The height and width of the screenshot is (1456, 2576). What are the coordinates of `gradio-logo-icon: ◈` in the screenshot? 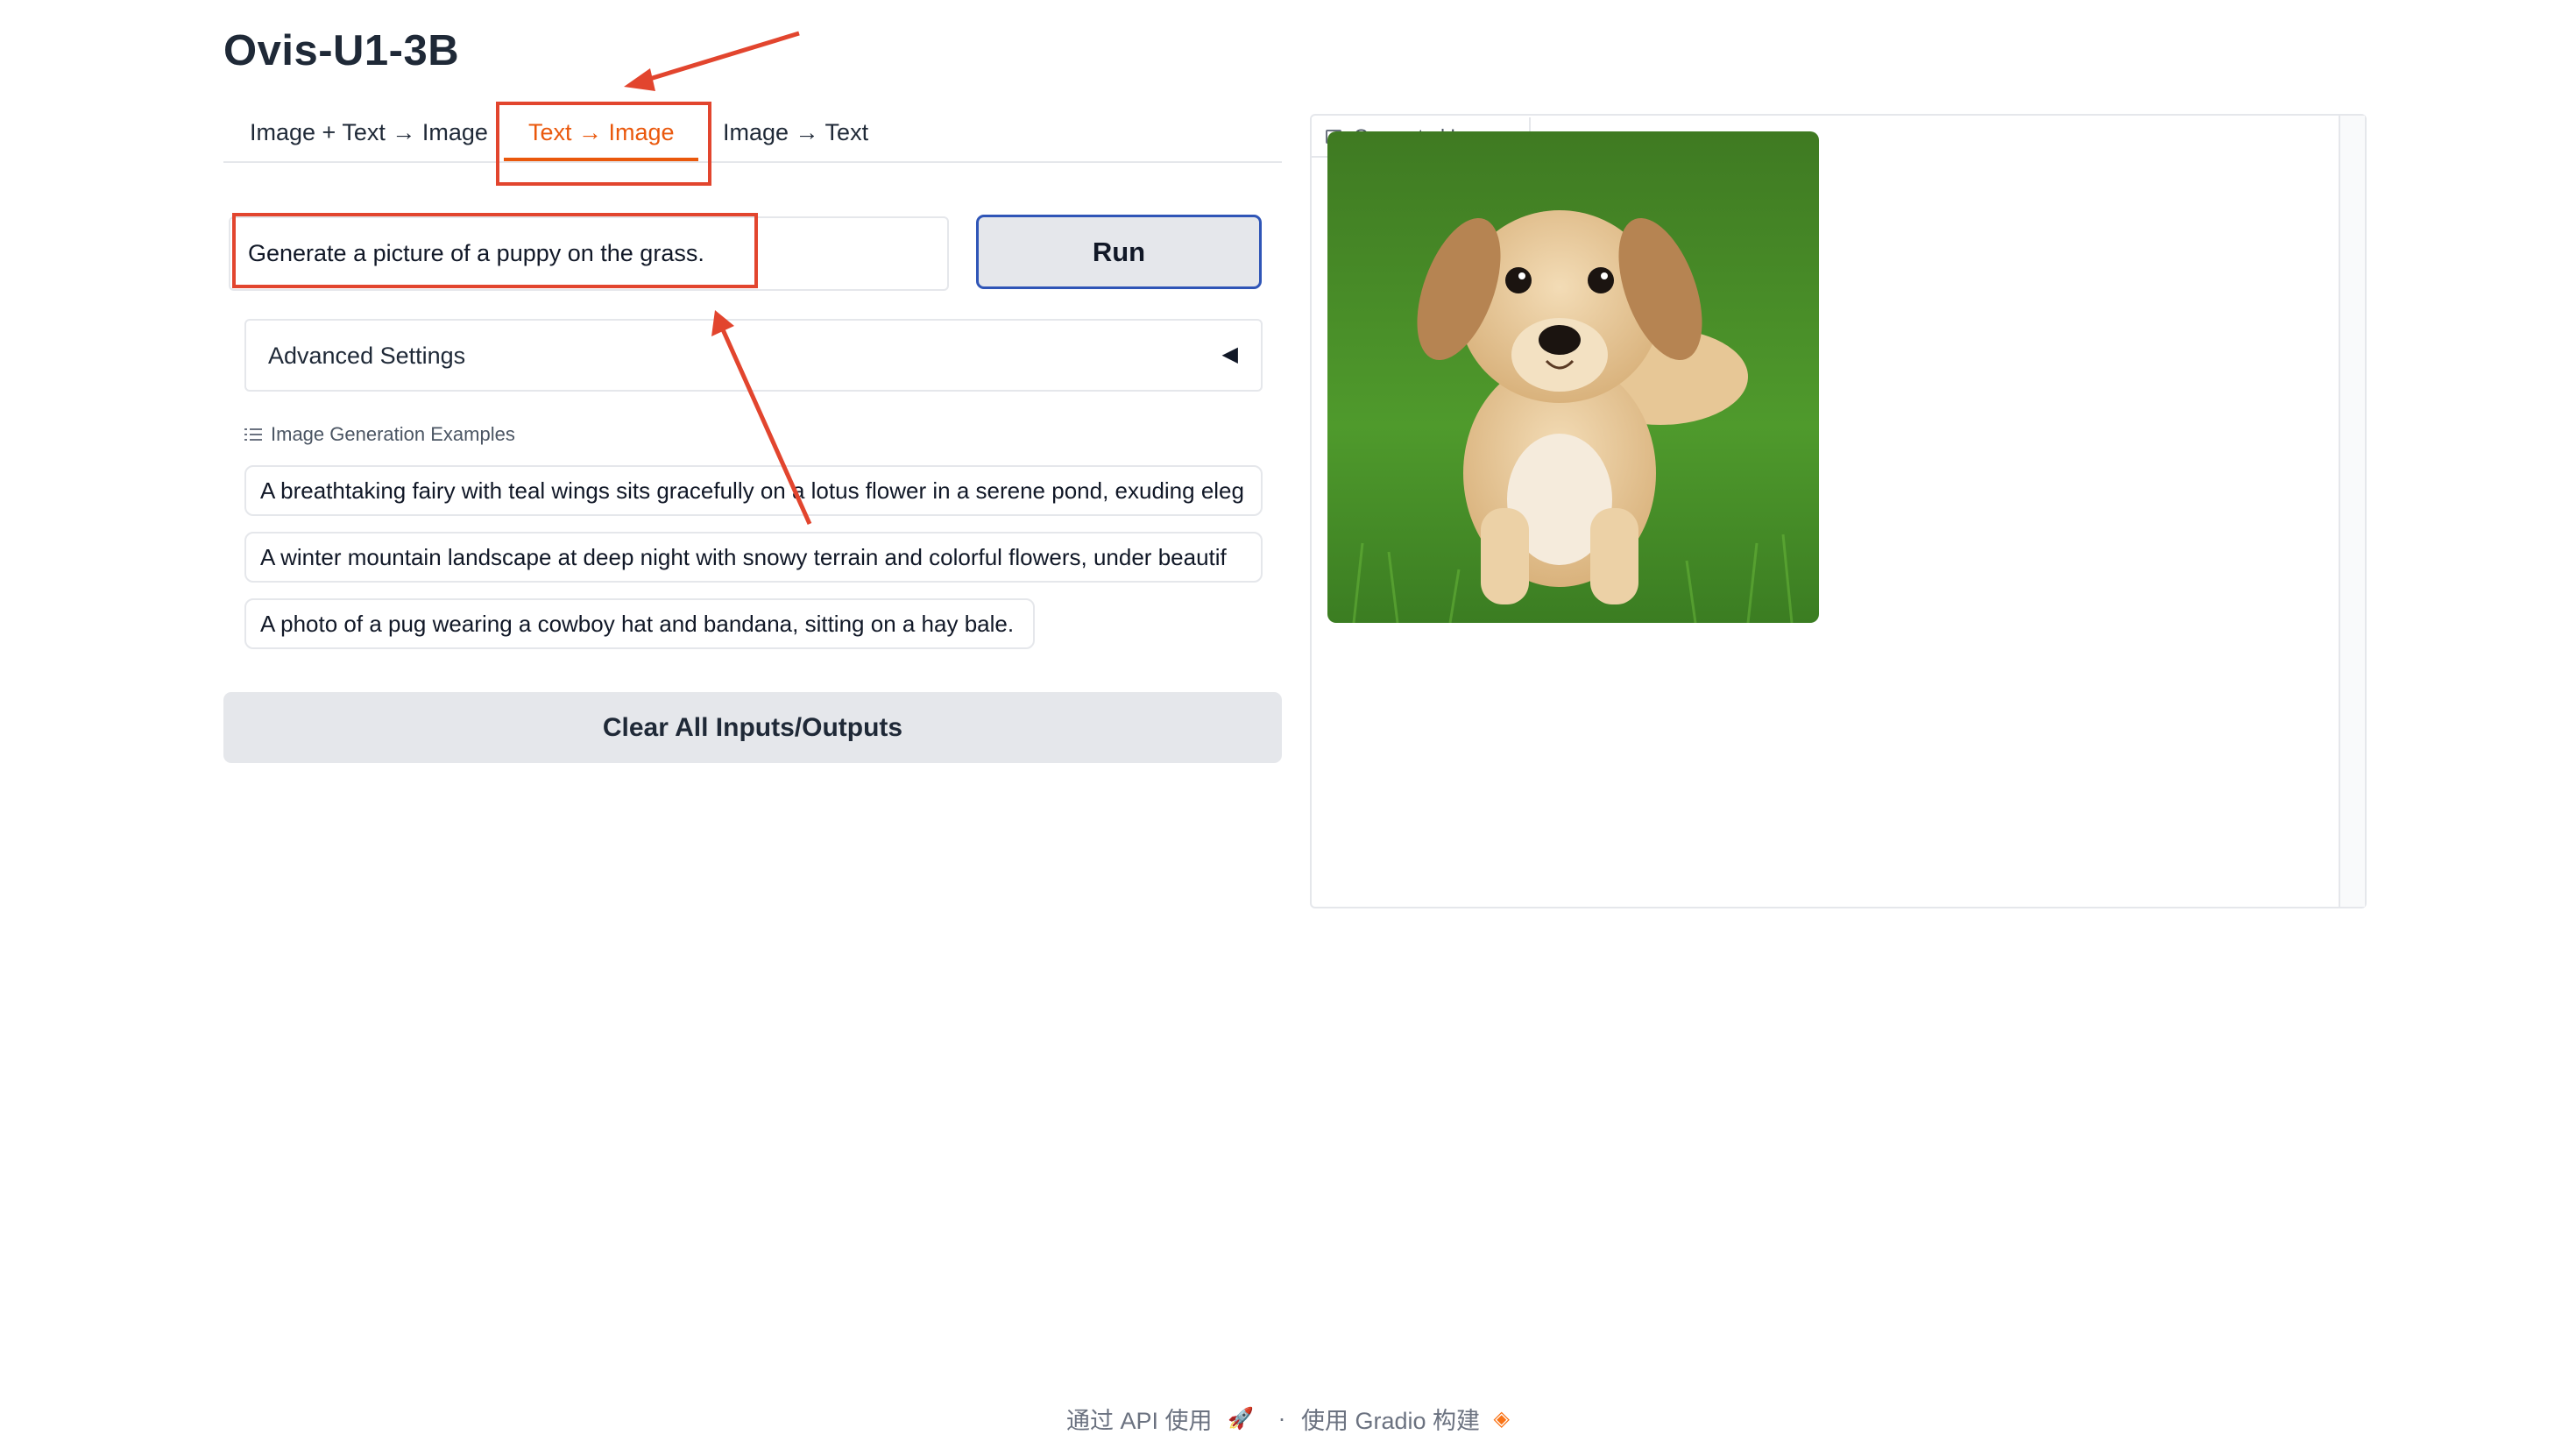 It's located at (1501, 1419).